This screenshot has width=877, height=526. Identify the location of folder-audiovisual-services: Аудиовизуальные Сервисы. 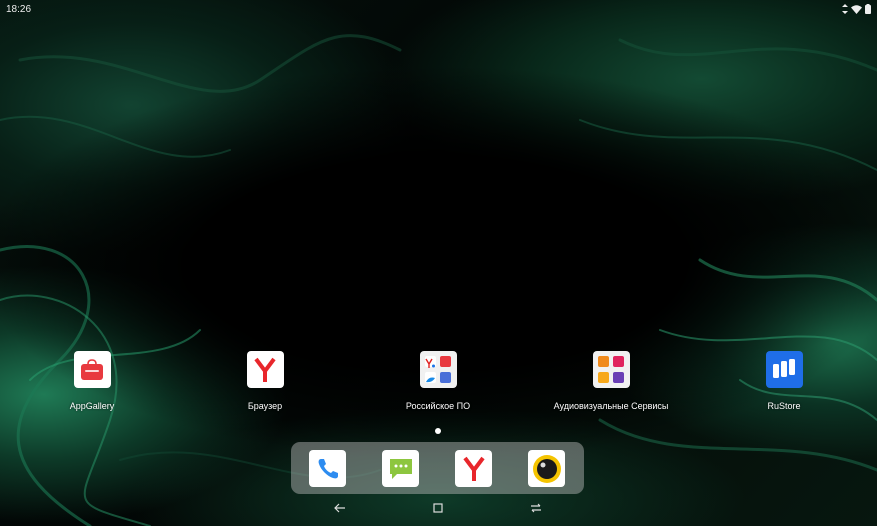
(611, 381).